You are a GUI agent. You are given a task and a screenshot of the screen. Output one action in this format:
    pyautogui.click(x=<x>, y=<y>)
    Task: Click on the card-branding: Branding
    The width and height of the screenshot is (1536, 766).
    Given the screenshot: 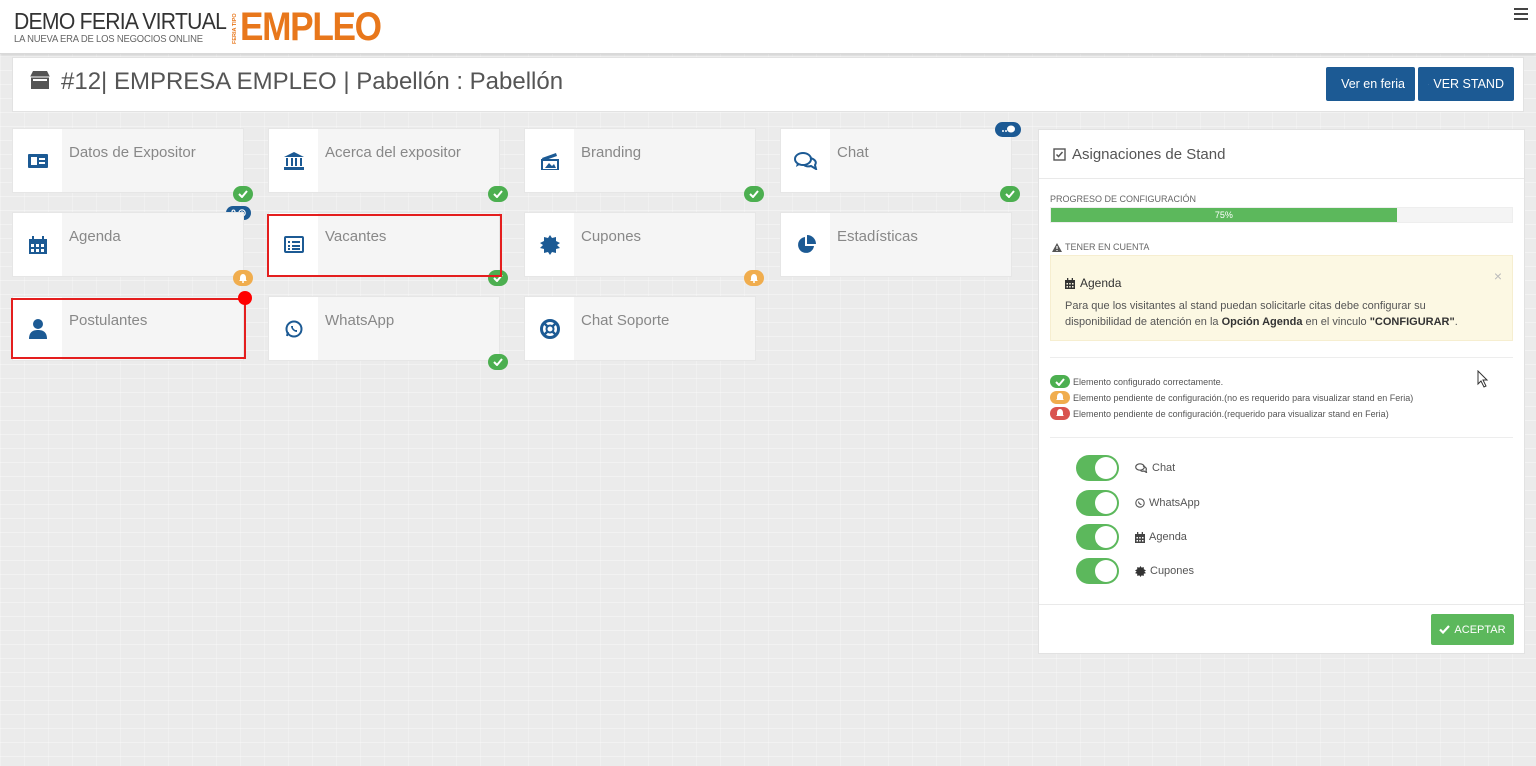 What is the action you would take?
    pyautogui.click(x=640, y=160)
    